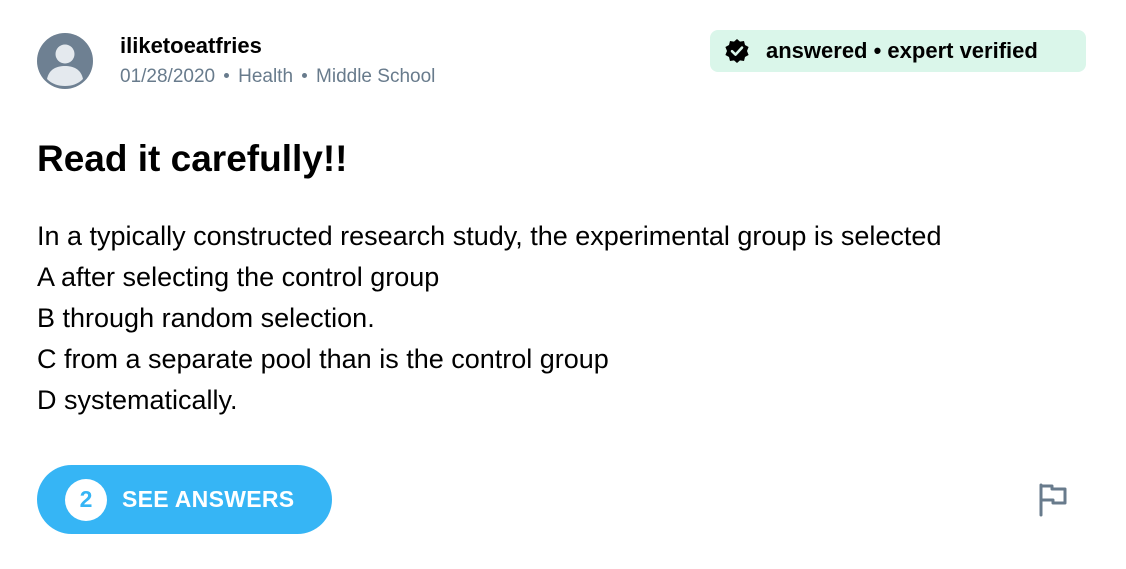 Image resolution: width=1126 pixels, height=569 pixels. I want to click on question-meta: 01/28/2020 Health Middle School, so click(277, 77).